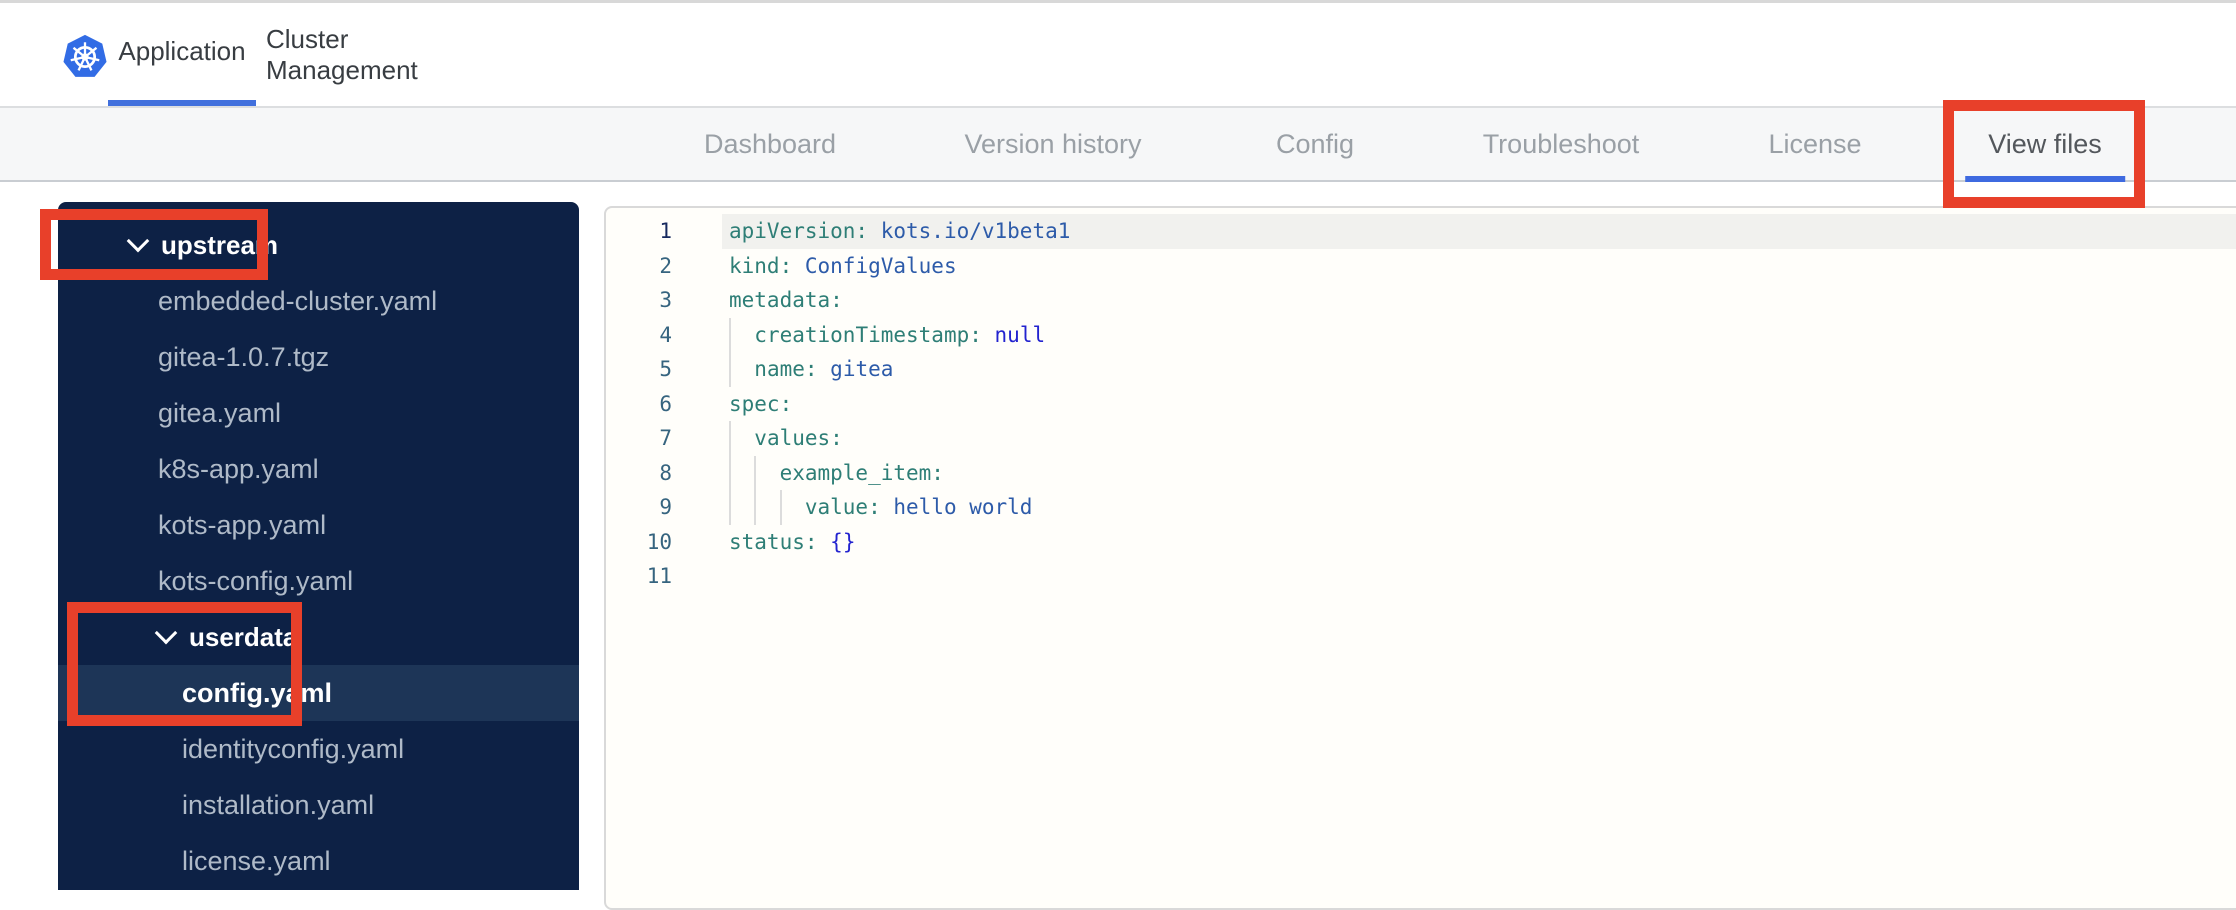  What do you see at coordinates (761, 403) in the screenshot?
I see `code-text: spec:` at bounding box center [761, 403].